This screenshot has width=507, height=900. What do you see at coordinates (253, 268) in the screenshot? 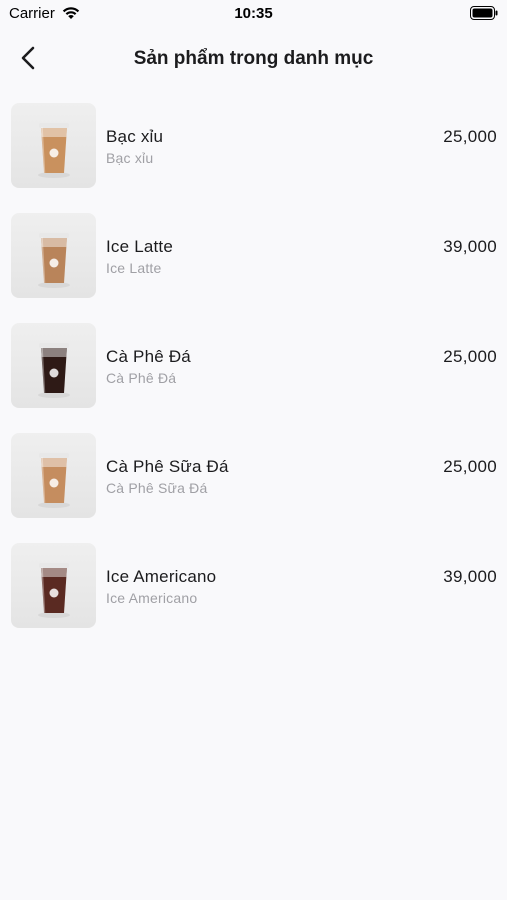
I see `product-row: Ice Latte Ice Latte 39,000` at bounding box center [253, 268].